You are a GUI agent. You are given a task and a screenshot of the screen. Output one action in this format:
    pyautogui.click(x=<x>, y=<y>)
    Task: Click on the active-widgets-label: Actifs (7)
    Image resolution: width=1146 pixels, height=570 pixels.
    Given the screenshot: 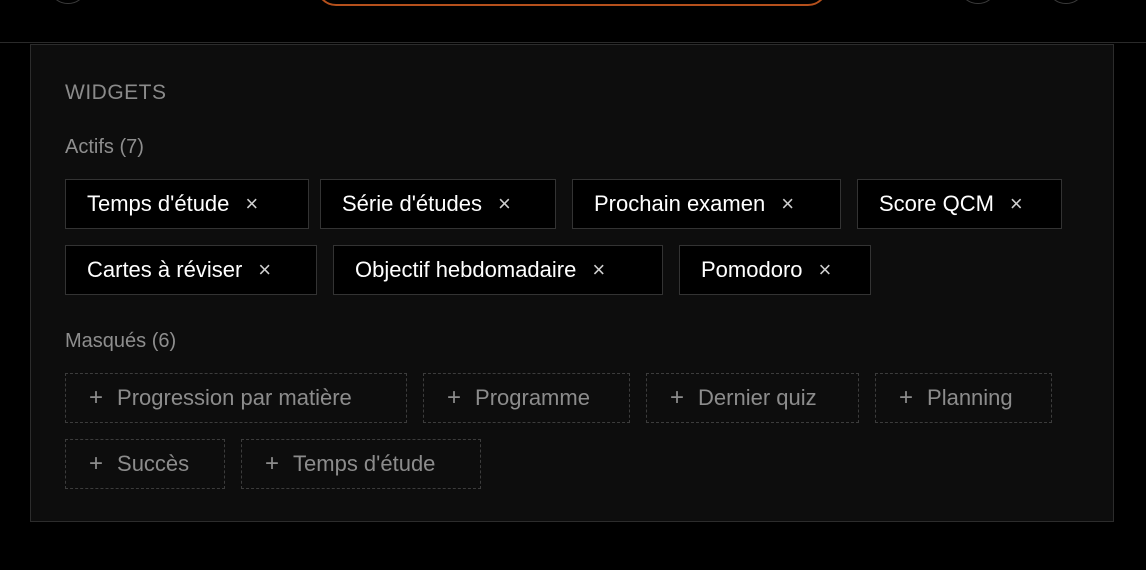 What is the action you would take?
    pyautogui.click(x=104, y=147)
    